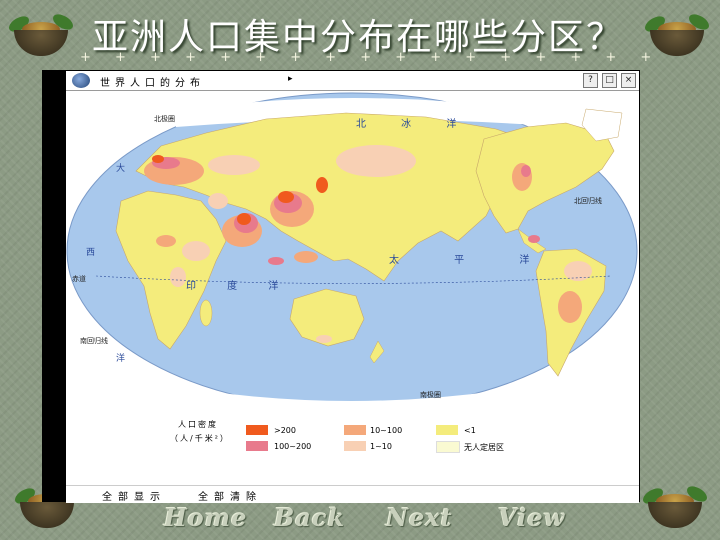 The image size is (720, 540). Describe the element at coordinates (134, 495) in the screenshot. I see `show-all-button: 全部显示` at that location.